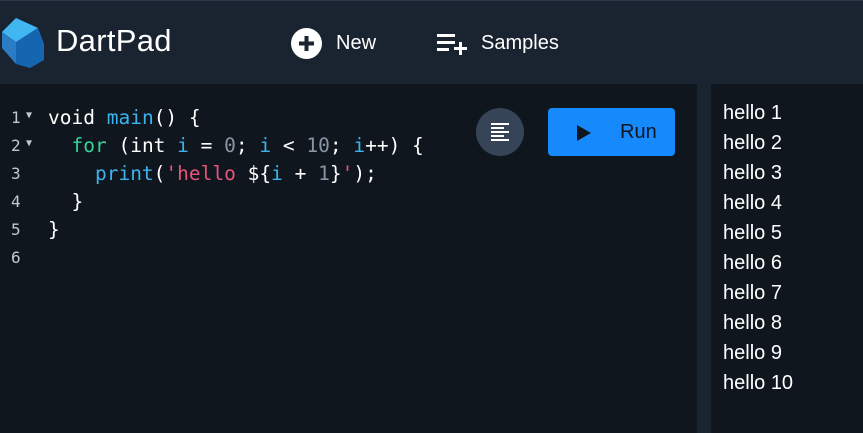 The image size is (863, 433). What do you see at coordinates (306, 43) in the screenshot?
I see `add-circle-icon` at bounding box center [306, 43].